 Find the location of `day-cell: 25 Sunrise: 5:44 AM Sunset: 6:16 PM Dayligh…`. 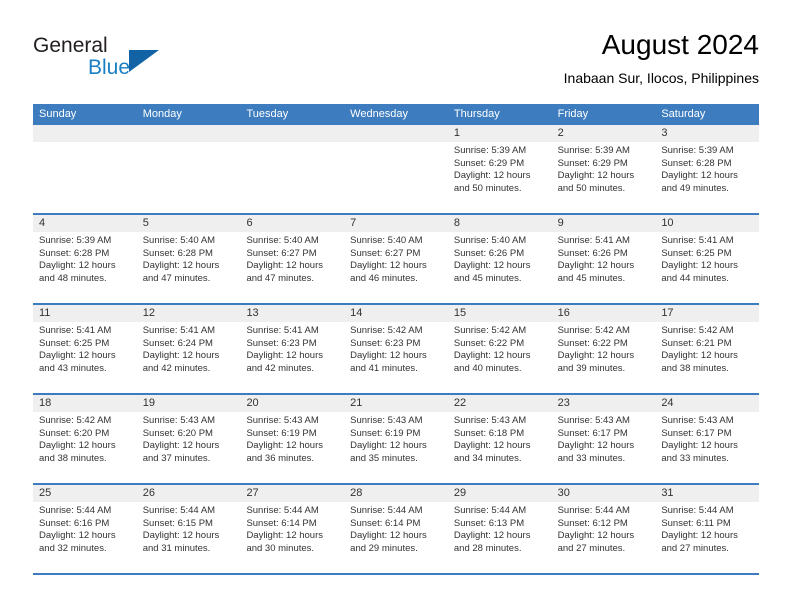

day-cell: 25 Sunrise: 5:44 AM Sunset: 6:16 PM Dayligh… is located at coordinates (85, 529).